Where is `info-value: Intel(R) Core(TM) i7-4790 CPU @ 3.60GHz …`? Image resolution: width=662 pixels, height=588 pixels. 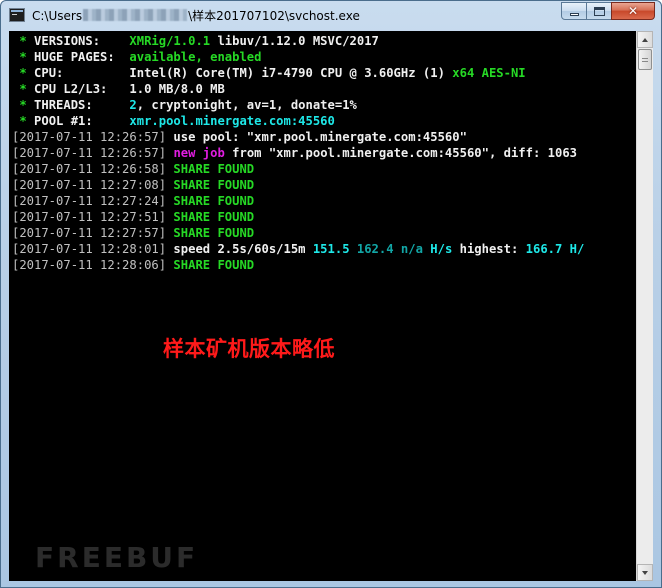
info-value: Intel(R) Core(TM) i7-4790 CPU @ 3.60GHz … is located at coordinates (291, 73).